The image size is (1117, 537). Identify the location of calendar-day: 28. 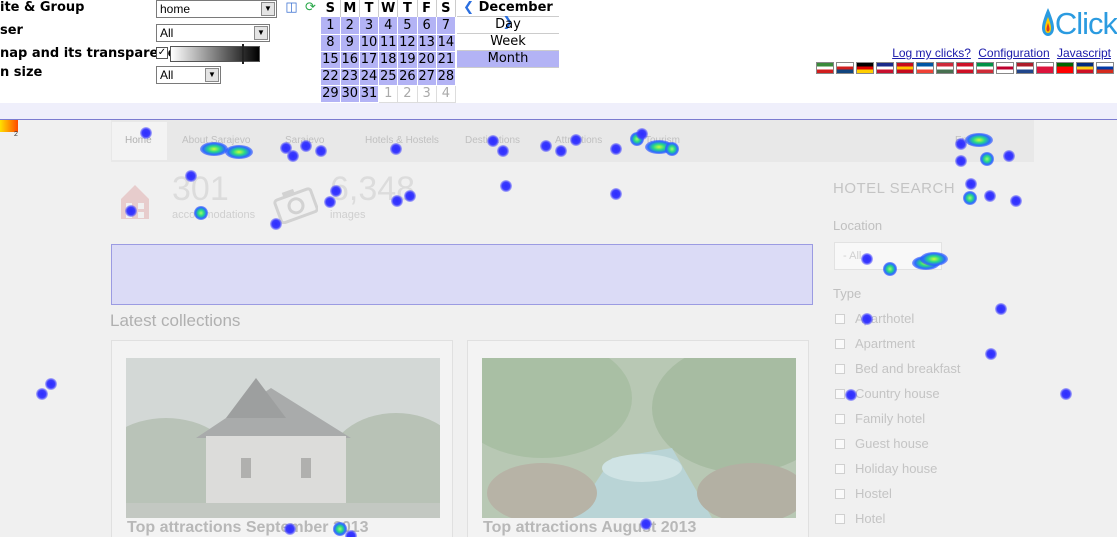
(446, 77).